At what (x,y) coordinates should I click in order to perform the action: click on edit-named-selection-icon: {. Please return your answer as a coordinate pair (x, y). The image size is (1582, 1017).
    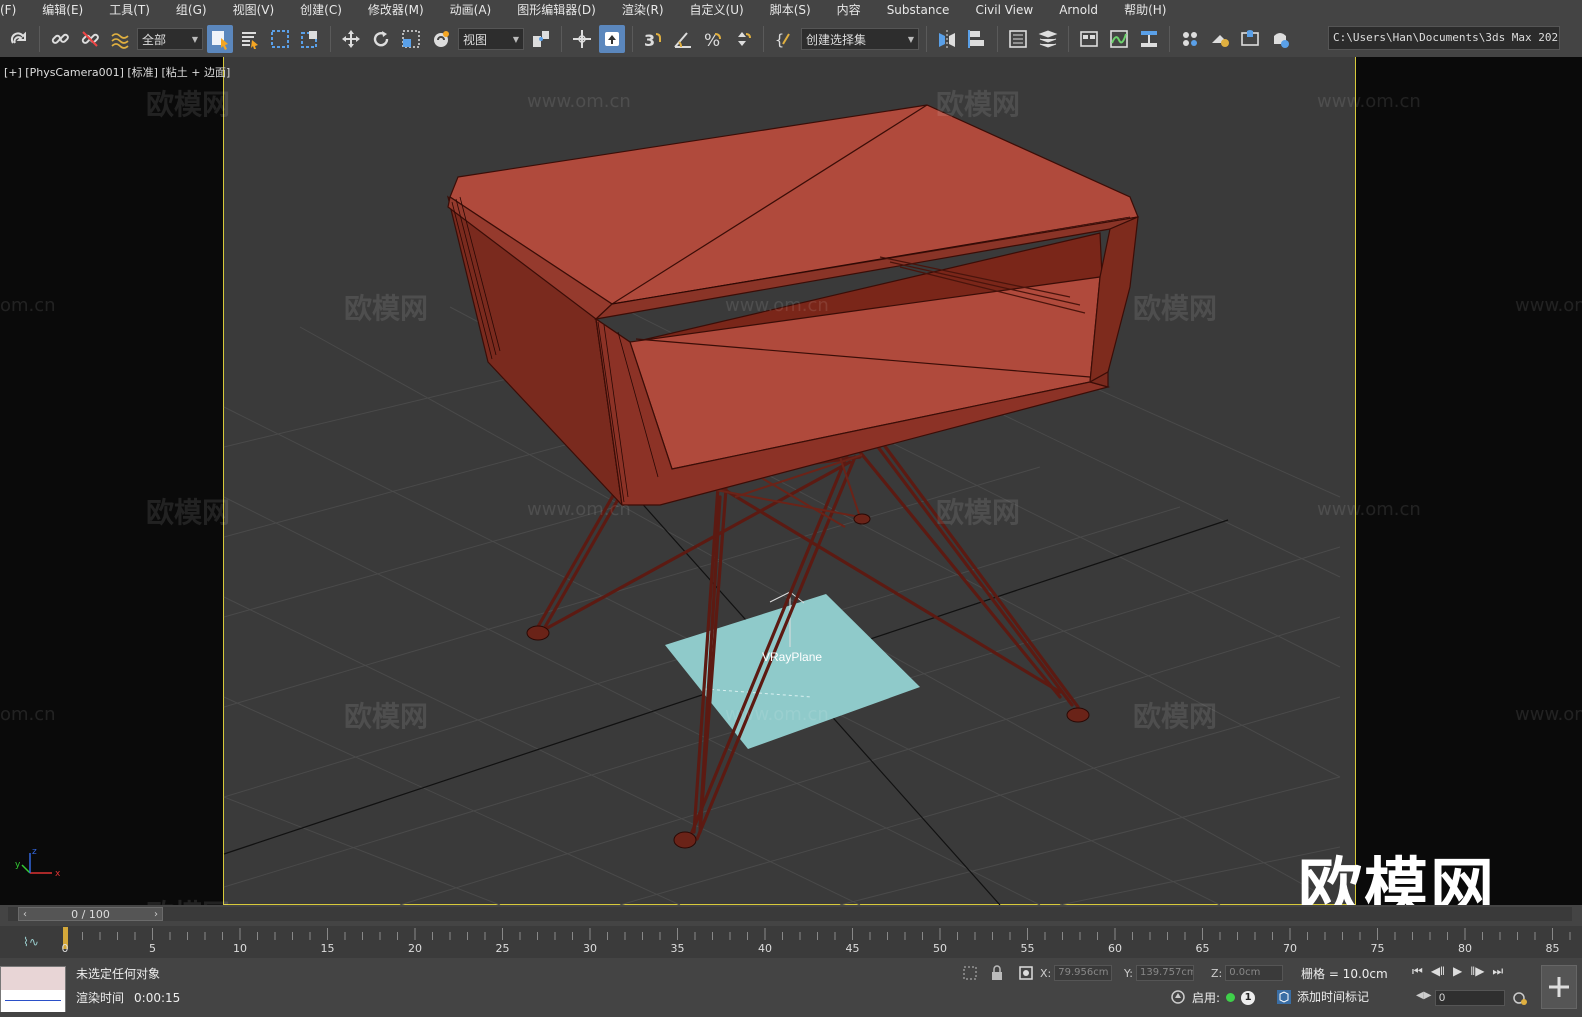
    Looking at the image, I should click on (784, 39).